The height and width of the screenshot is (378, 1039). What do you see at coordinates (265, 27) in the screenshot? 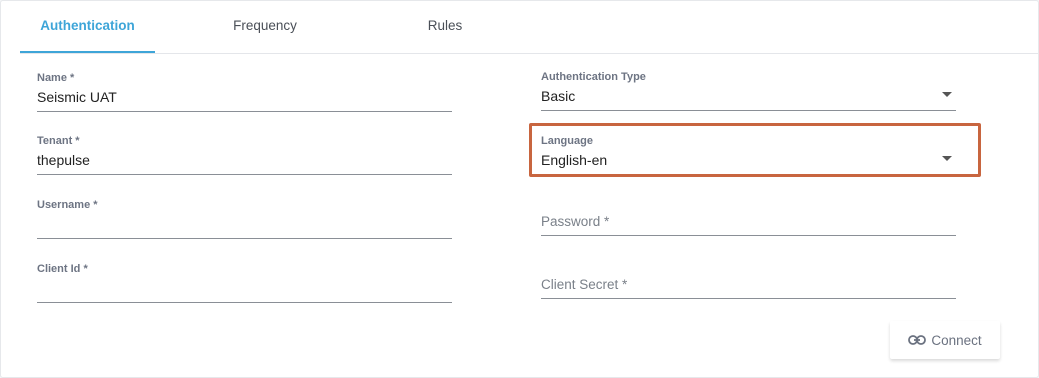
I see `tab-frequency: Frequency` at bounding box center [265, 27].